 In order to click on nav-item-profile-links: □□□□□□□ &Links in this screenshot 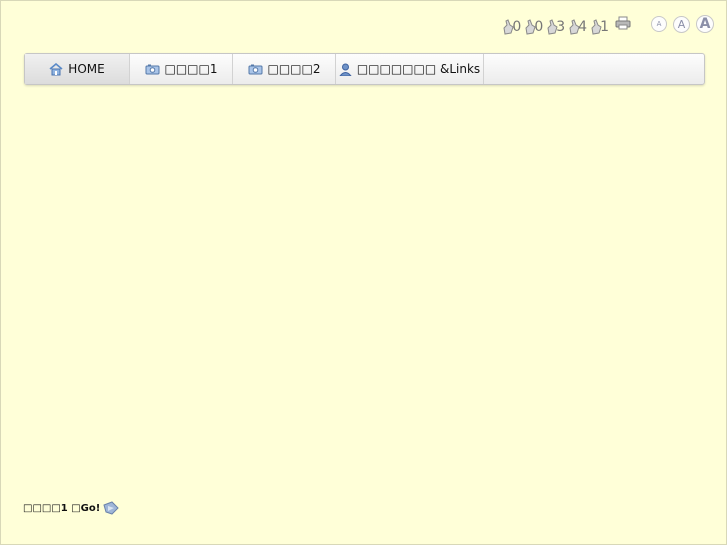, I will do `click(410, 69)`.